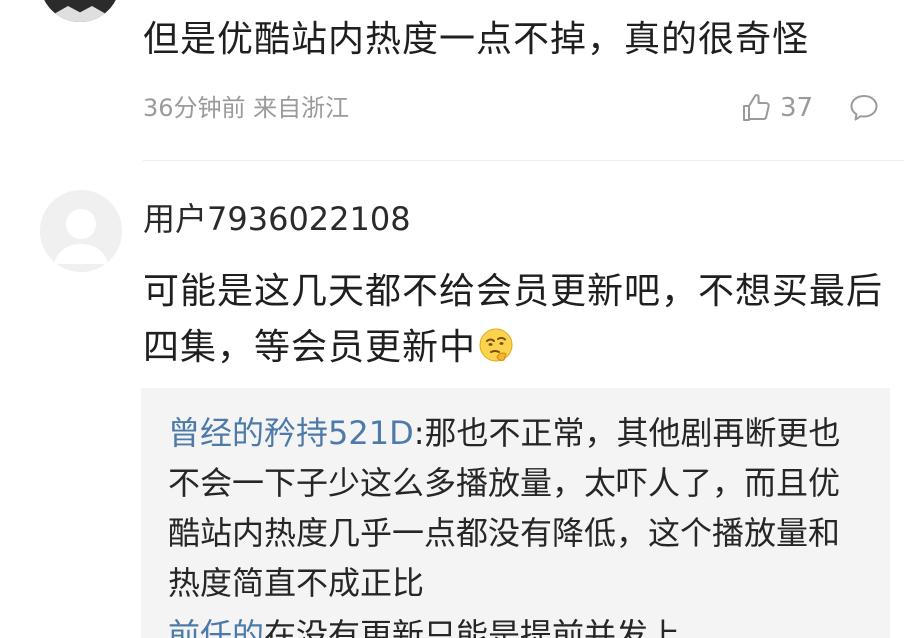 Image resolution: width=904 pixels, height=638 pixels. Describe the element at coordinates (476, 39) in the screenshot. I see `comment-text: 但是优酷站内热度一点不掉，真的很奇怪` at that location.